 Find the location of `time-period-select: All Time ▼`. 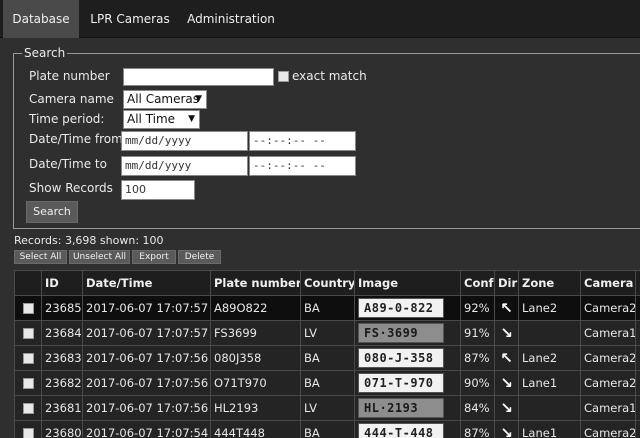

time-period-select: All Time ▼ is located at coordinates (161, 119).